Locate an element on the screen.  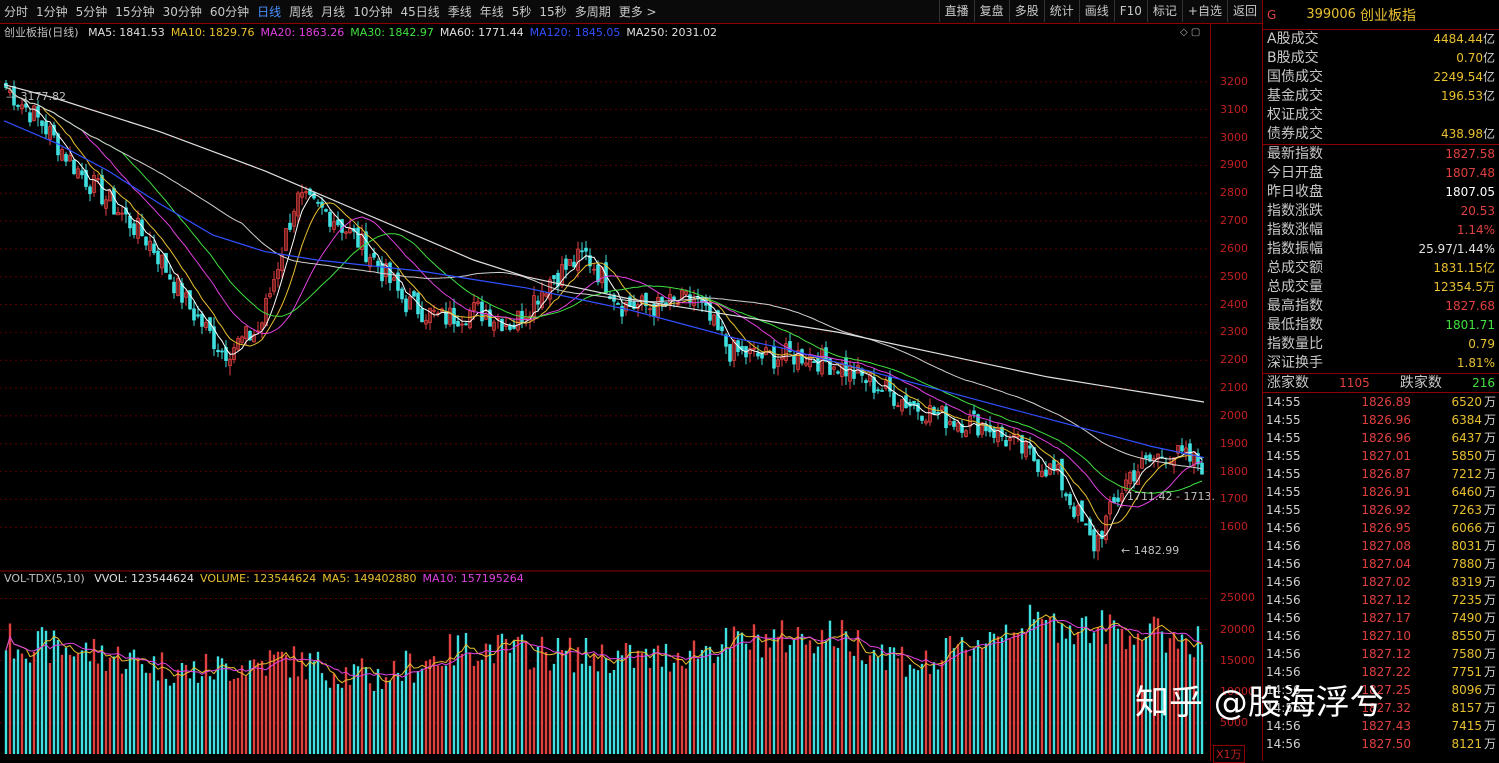
price-tick: 1700 is located at coordinates (1234, 499).